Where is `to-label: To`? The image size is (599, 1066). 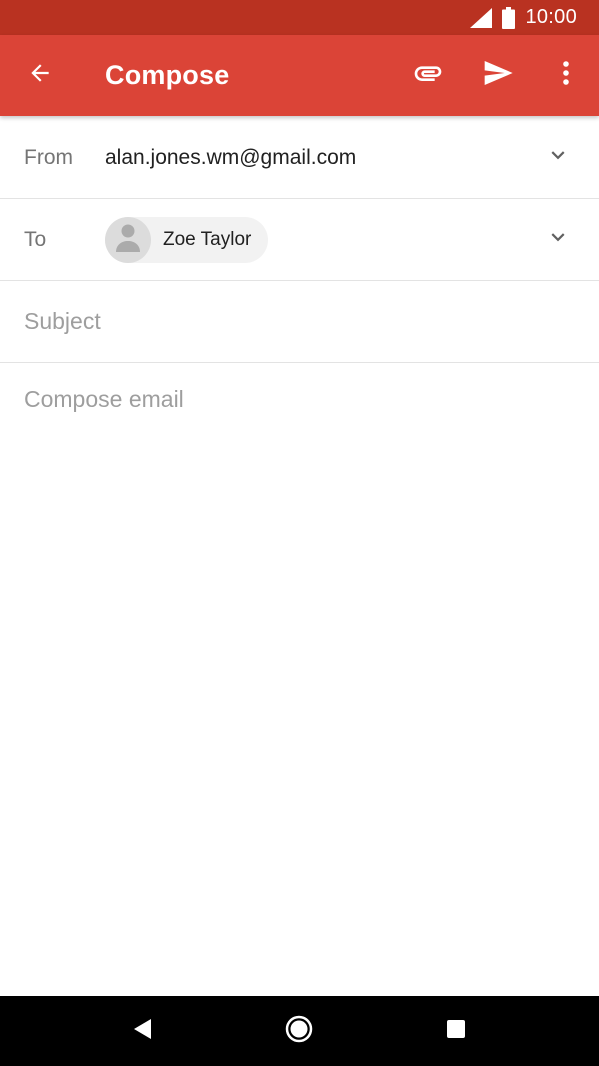
to-label: To is located at coordinates (35, 239).